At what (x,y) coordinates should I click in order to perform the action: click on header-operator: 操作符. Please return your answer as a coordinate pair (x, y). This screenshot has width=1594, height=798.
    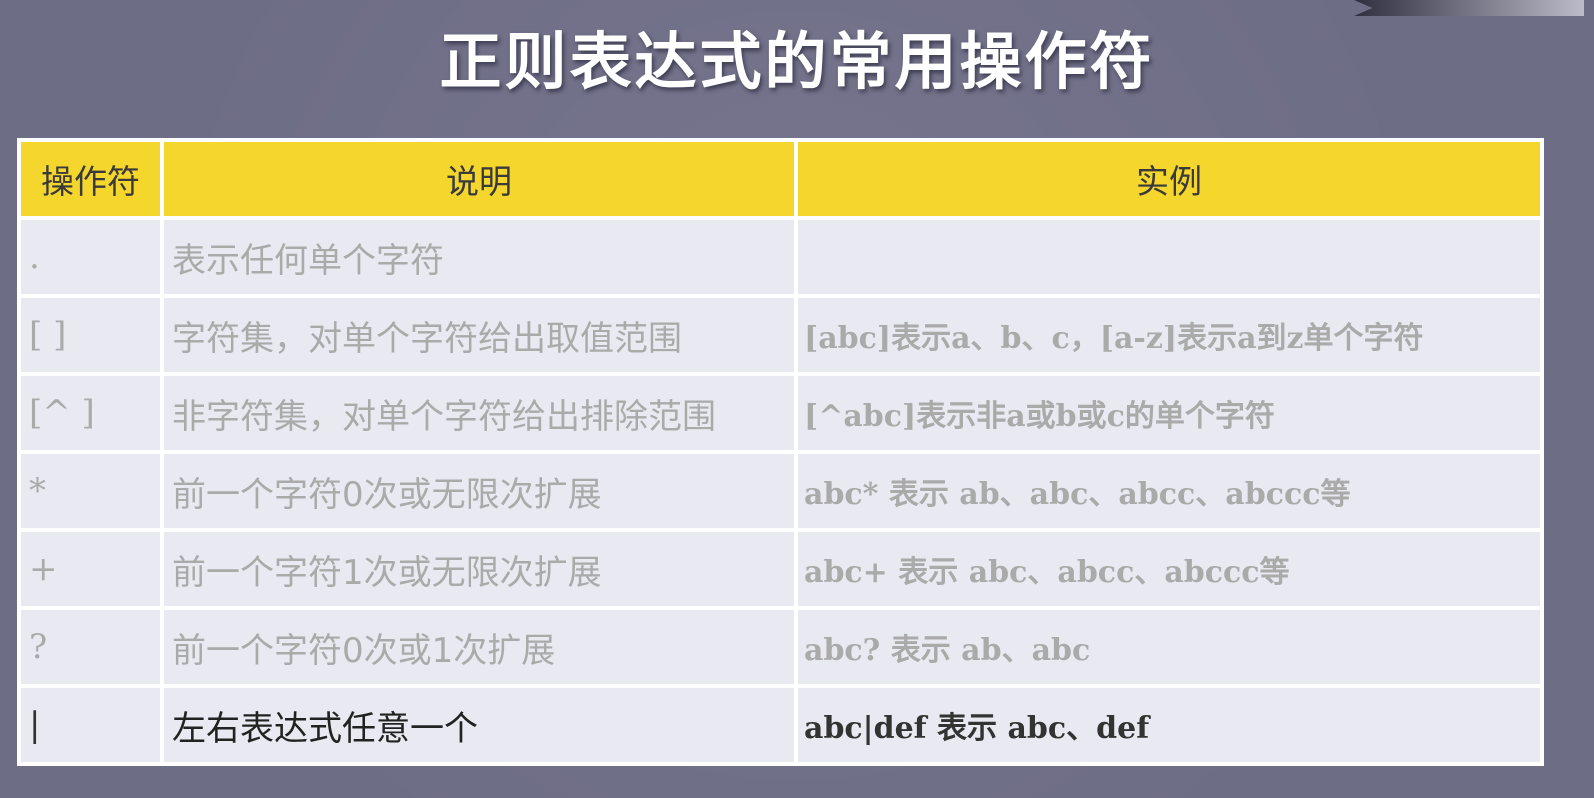
    Looking at the image, I should click on (90, 179).